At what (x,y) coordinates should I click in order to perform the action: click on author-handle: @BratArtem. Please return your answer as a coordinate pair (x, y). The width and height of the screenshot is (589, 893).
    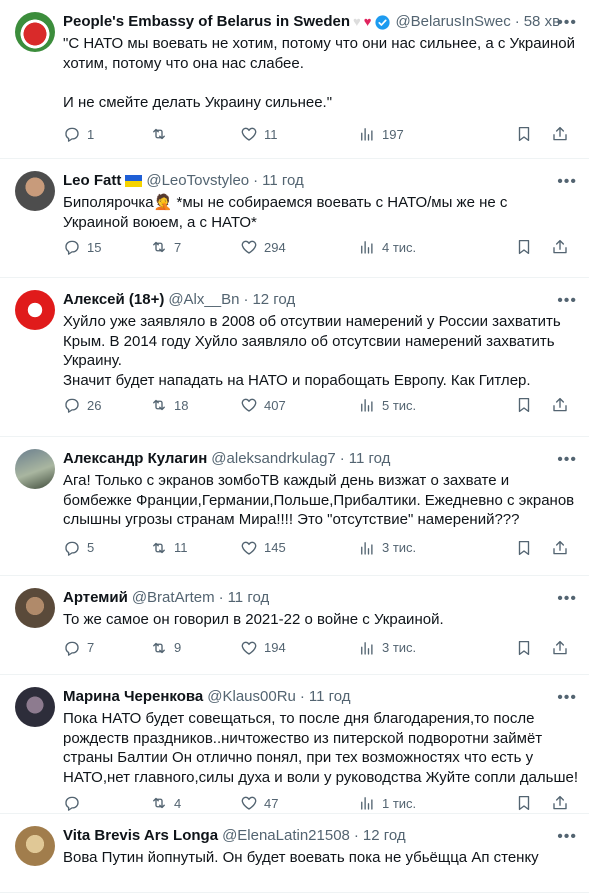
    Looking at the image, I should click on (173, 598).